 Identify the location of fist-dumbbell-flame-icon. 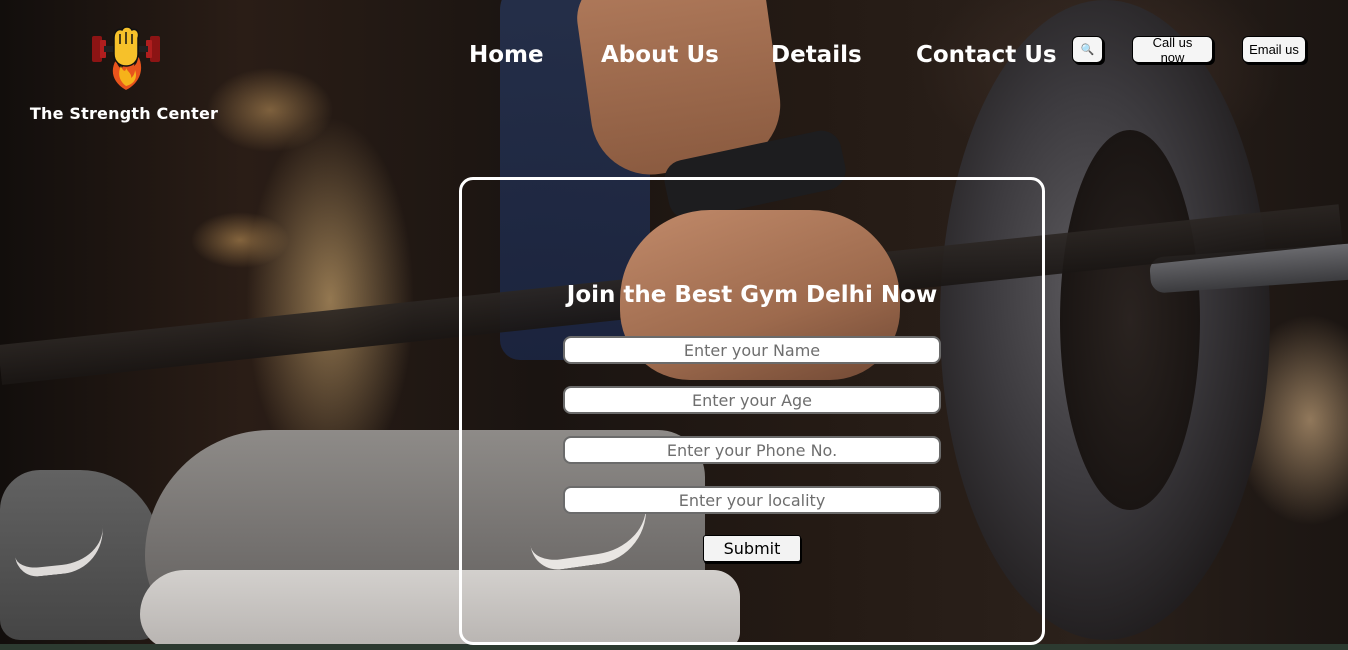
(126, 56).